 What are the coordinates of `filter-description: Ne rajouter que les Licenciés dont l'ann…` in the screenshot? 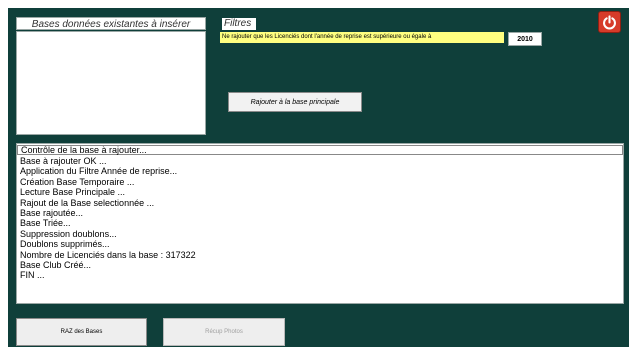 It's located at (362, 37).